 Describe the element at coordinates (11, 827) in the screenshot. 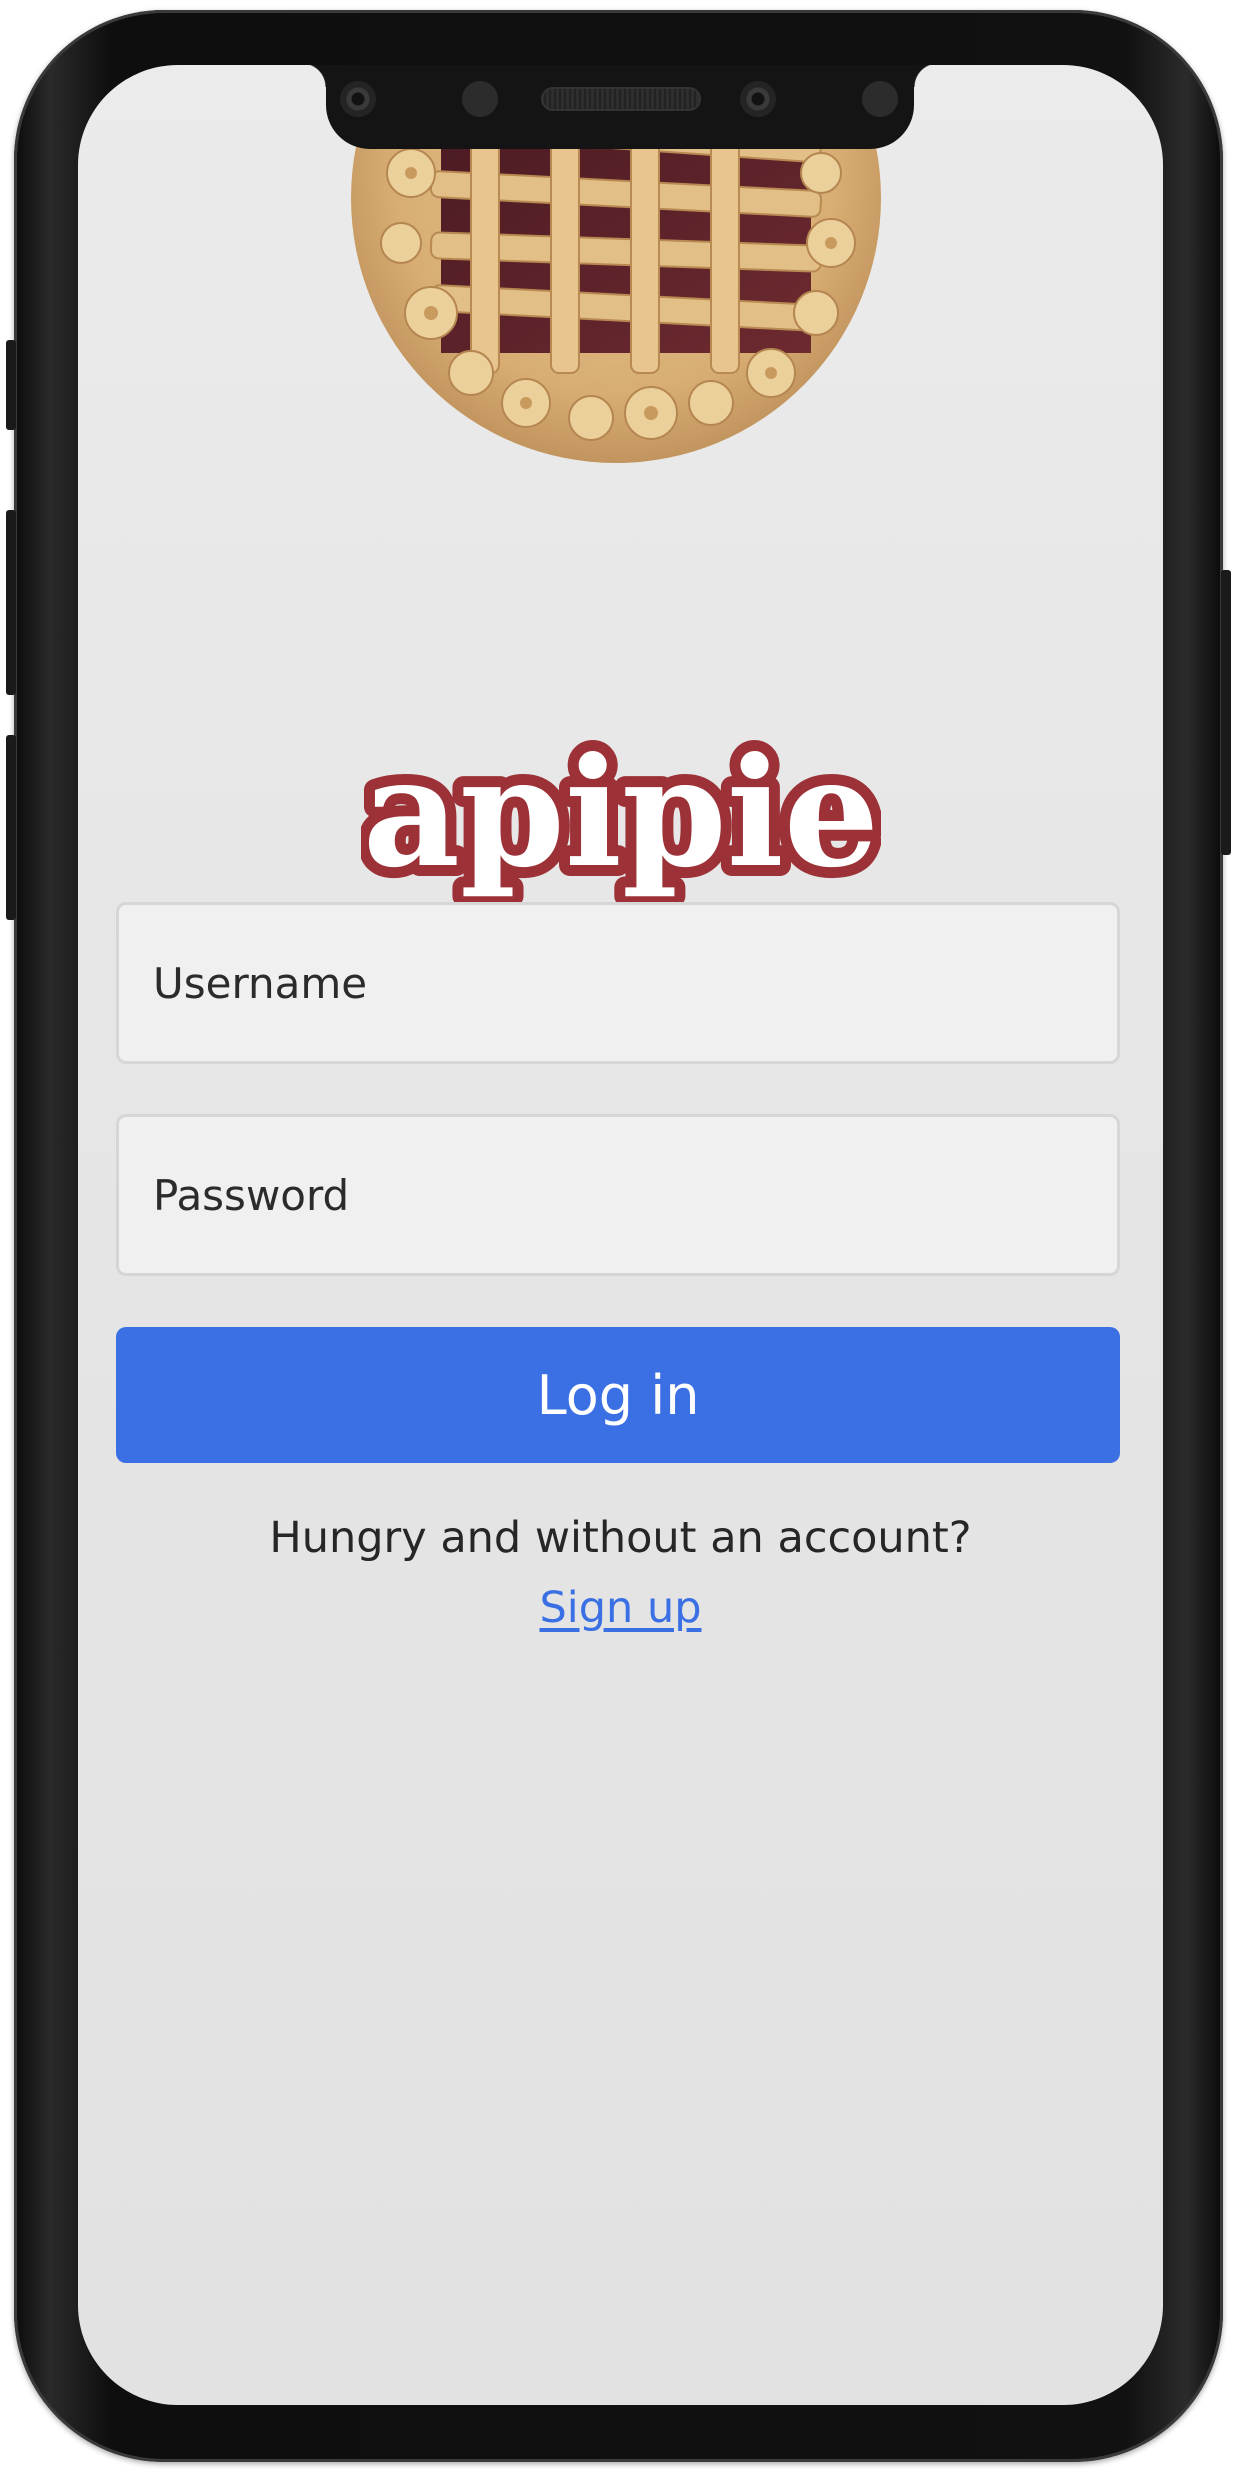

I see `volume-down-button` at that location.